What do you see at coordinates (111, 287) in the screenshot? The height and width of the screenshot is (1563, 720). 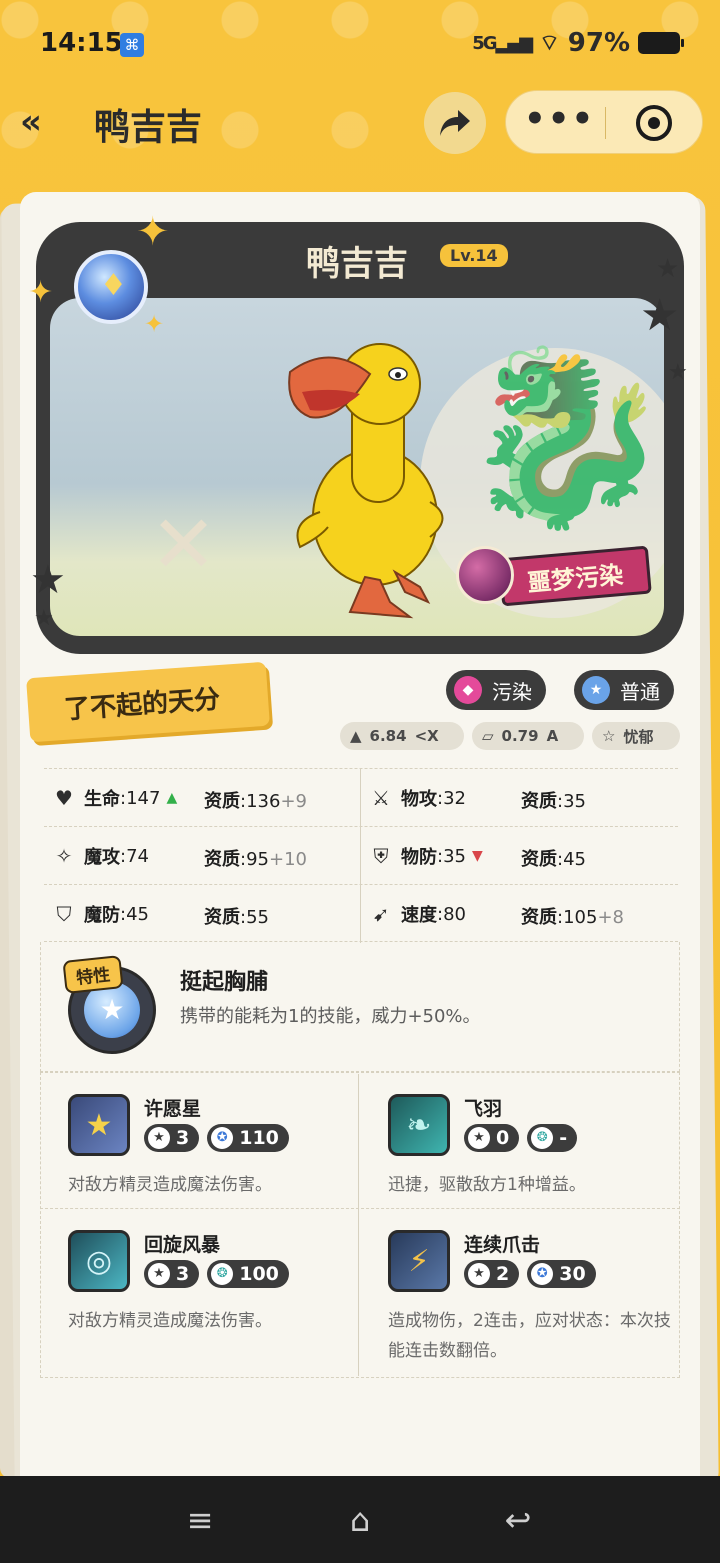 I see `element-orb-icon` at bounding box center [111, 287].